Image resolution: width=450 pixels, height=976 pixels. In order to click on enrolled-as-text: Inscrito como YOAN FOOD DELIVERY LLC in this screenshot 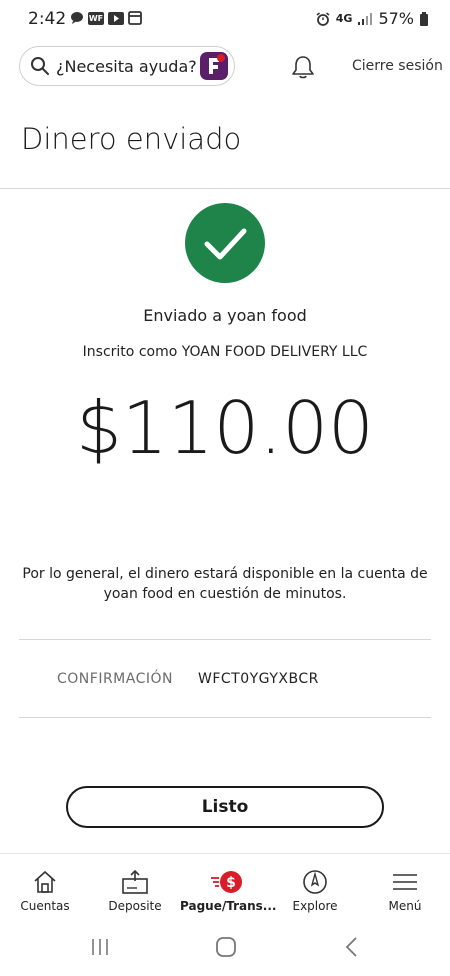, I will do `click(225, 352)`.